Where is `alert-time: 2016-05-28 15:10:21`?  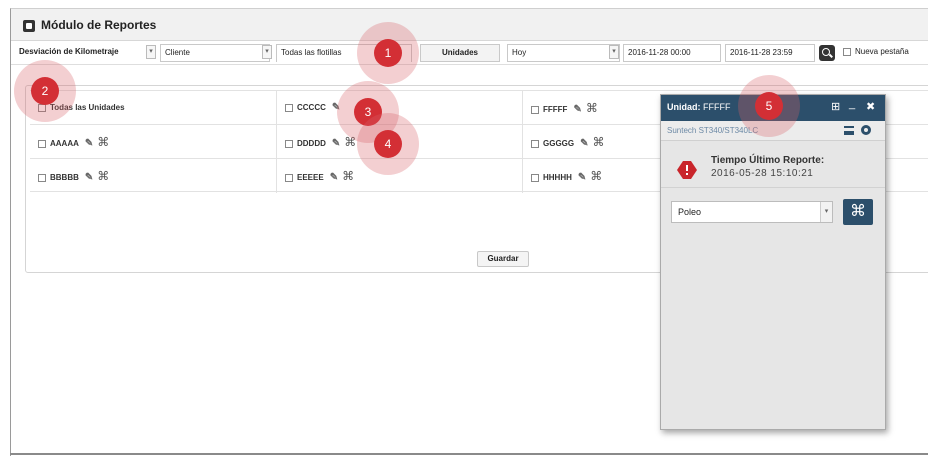
alert-time: 2016-05-28 15:10:21 is located at coordinates (762, 173).